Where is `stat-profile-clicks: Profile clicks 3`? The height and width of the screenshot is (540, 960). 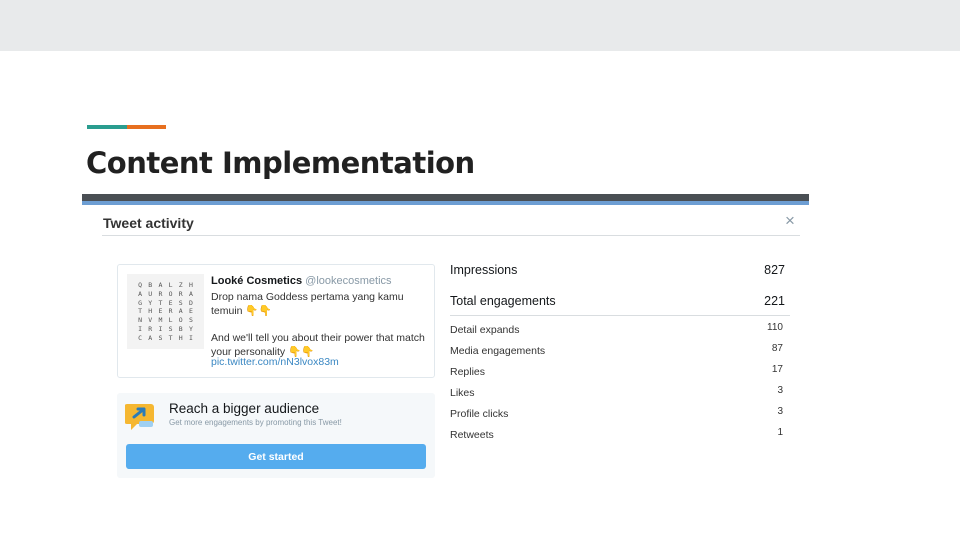 stat-profile-clicks: Profile clicks 3 is located at coordinates (616, 413).